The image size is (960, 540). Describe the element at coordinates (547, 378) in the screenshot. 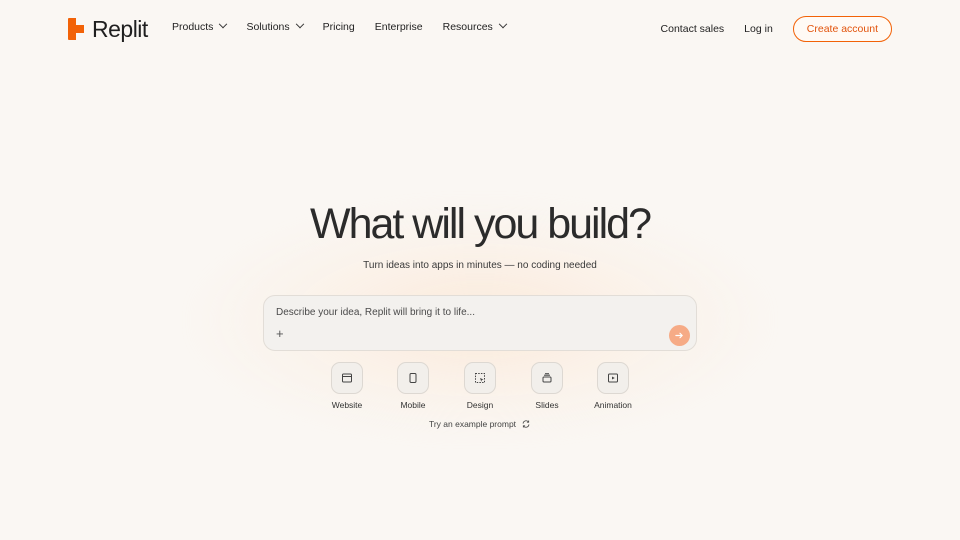

I see `slides-icon` at that location.